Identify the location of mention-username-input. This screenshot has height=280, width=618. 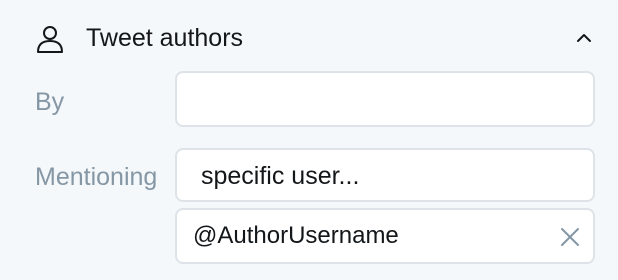
(357, 236).